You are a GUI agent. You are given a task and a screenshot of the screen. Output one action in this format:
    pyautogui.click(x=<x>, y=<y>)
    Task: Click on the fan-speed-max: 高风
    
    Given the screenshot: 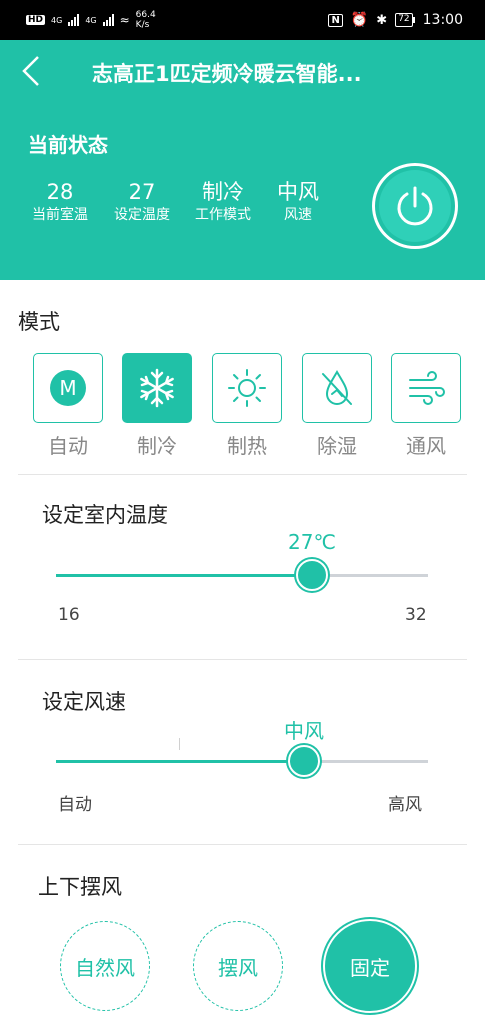 What is the action you would take?
    pyautogui.click(x=405, y=805)
    